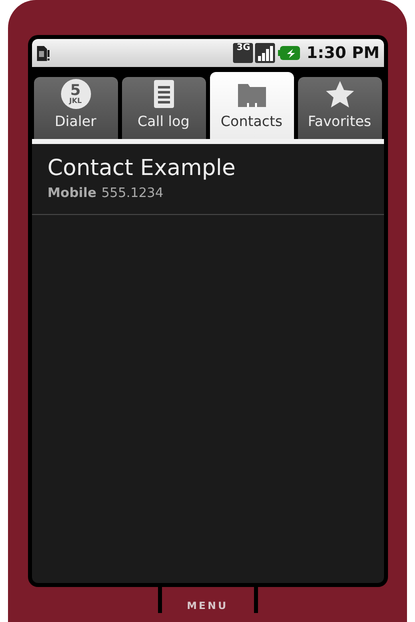 This screenshot has width=415, height=622. I want to click on battery-charging-icon, so click(289, 53).